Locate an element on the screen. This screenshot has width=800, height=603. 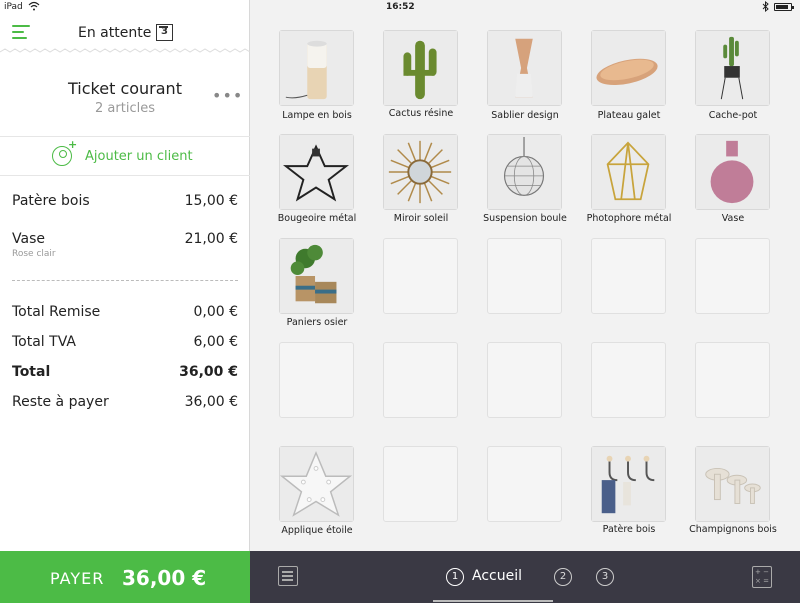
add-client-button: Ajouter un client is located at coordinates (125, 156).